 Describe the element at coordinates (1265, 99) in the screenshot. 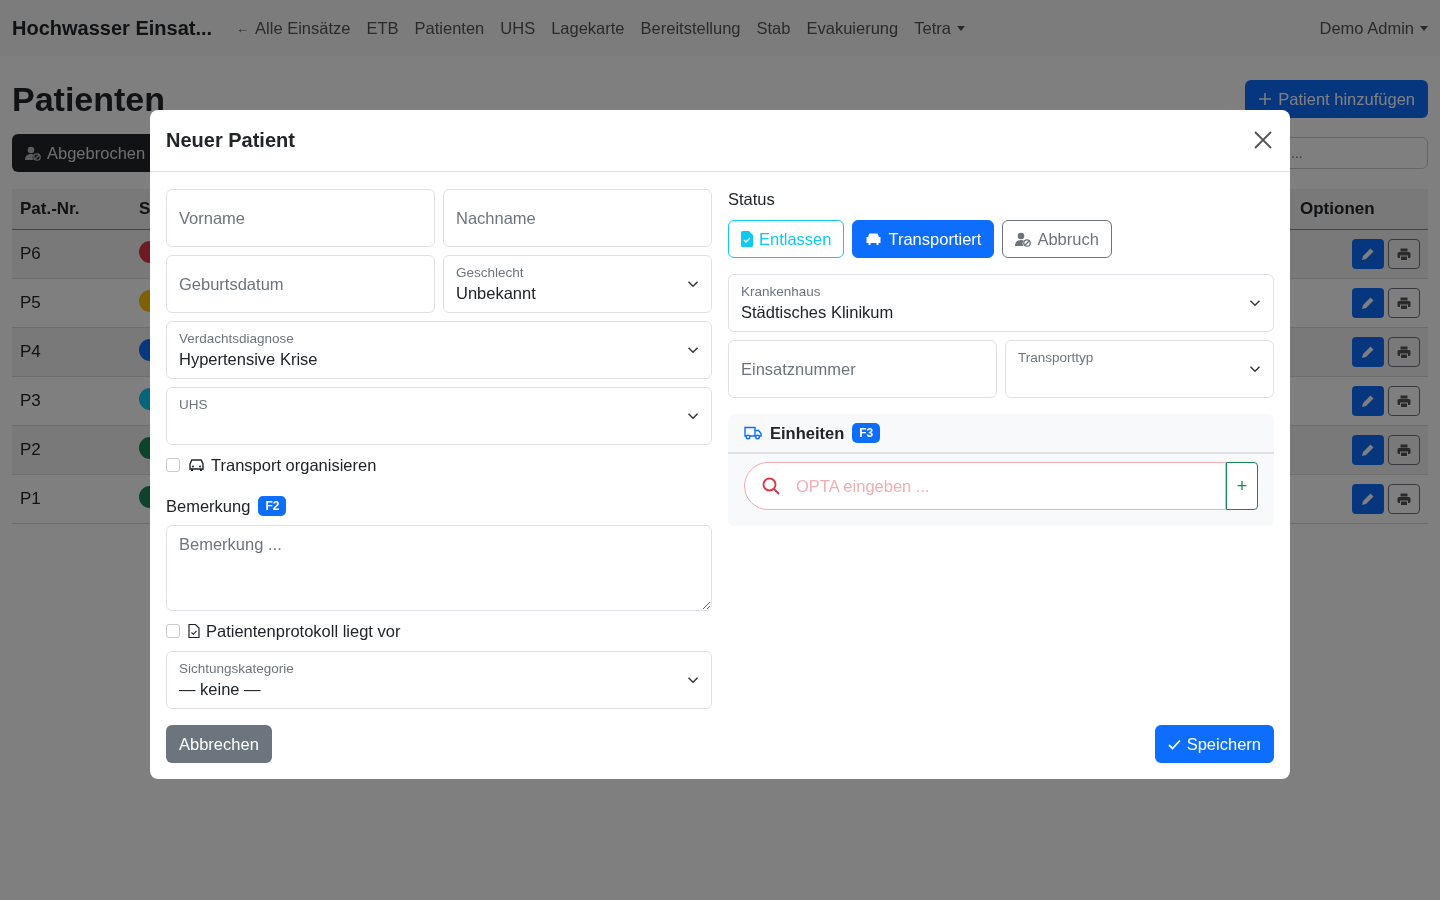

I see `plus-icon` at that location.